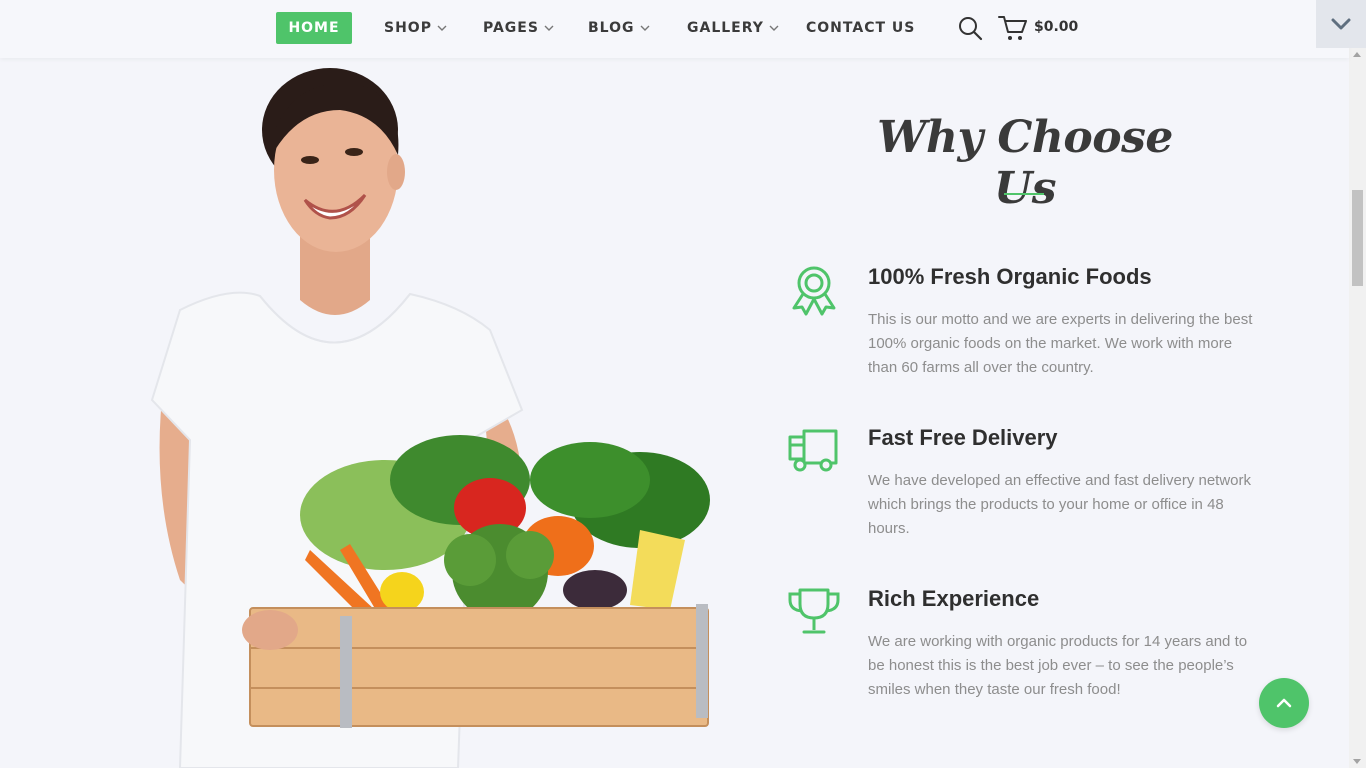 This screenshot has height=768, width=1366. I want to click on scroll-up-arrow, so click(1357, 54).